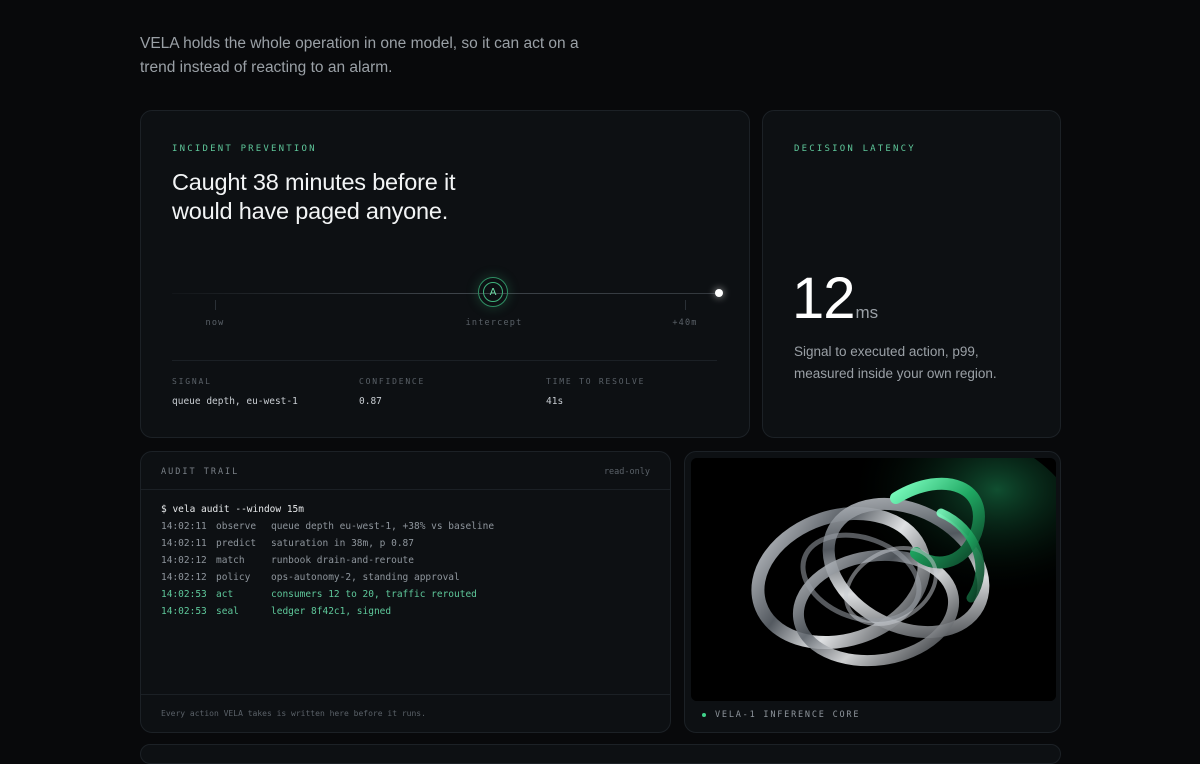 The width and height of the screenshot is (1200, 764). Describe the element at coordinates (405, 471) in the screenshot. I see `audit-header: AUDIT TRAIL read-only` at that location.